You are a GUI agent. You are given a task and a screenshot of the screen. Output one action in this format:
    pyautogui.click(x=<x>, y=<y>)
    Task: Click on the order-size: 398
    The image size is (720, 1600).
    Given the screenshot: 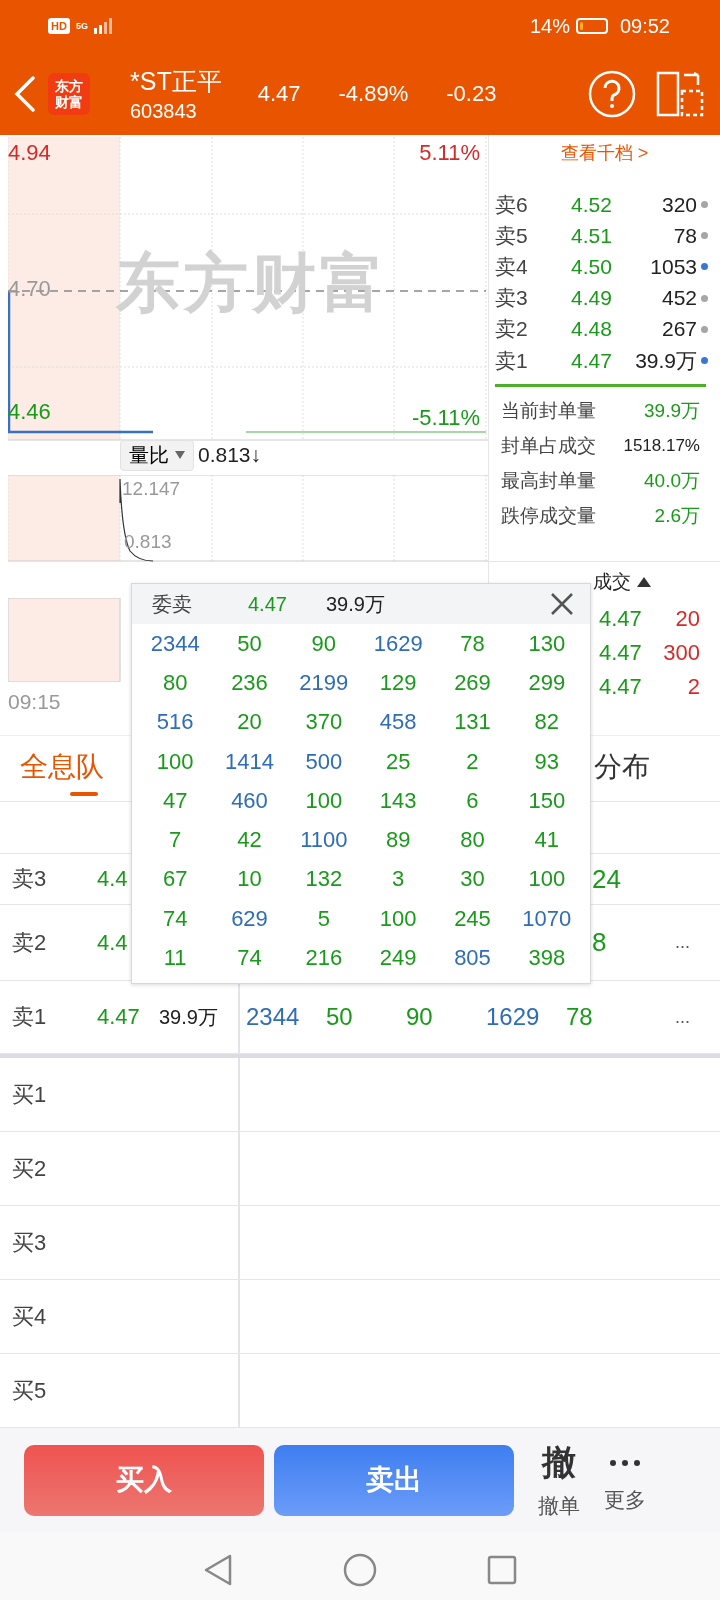 What is the action you would take?
    pyautogui.click(x=547, y=958)
    